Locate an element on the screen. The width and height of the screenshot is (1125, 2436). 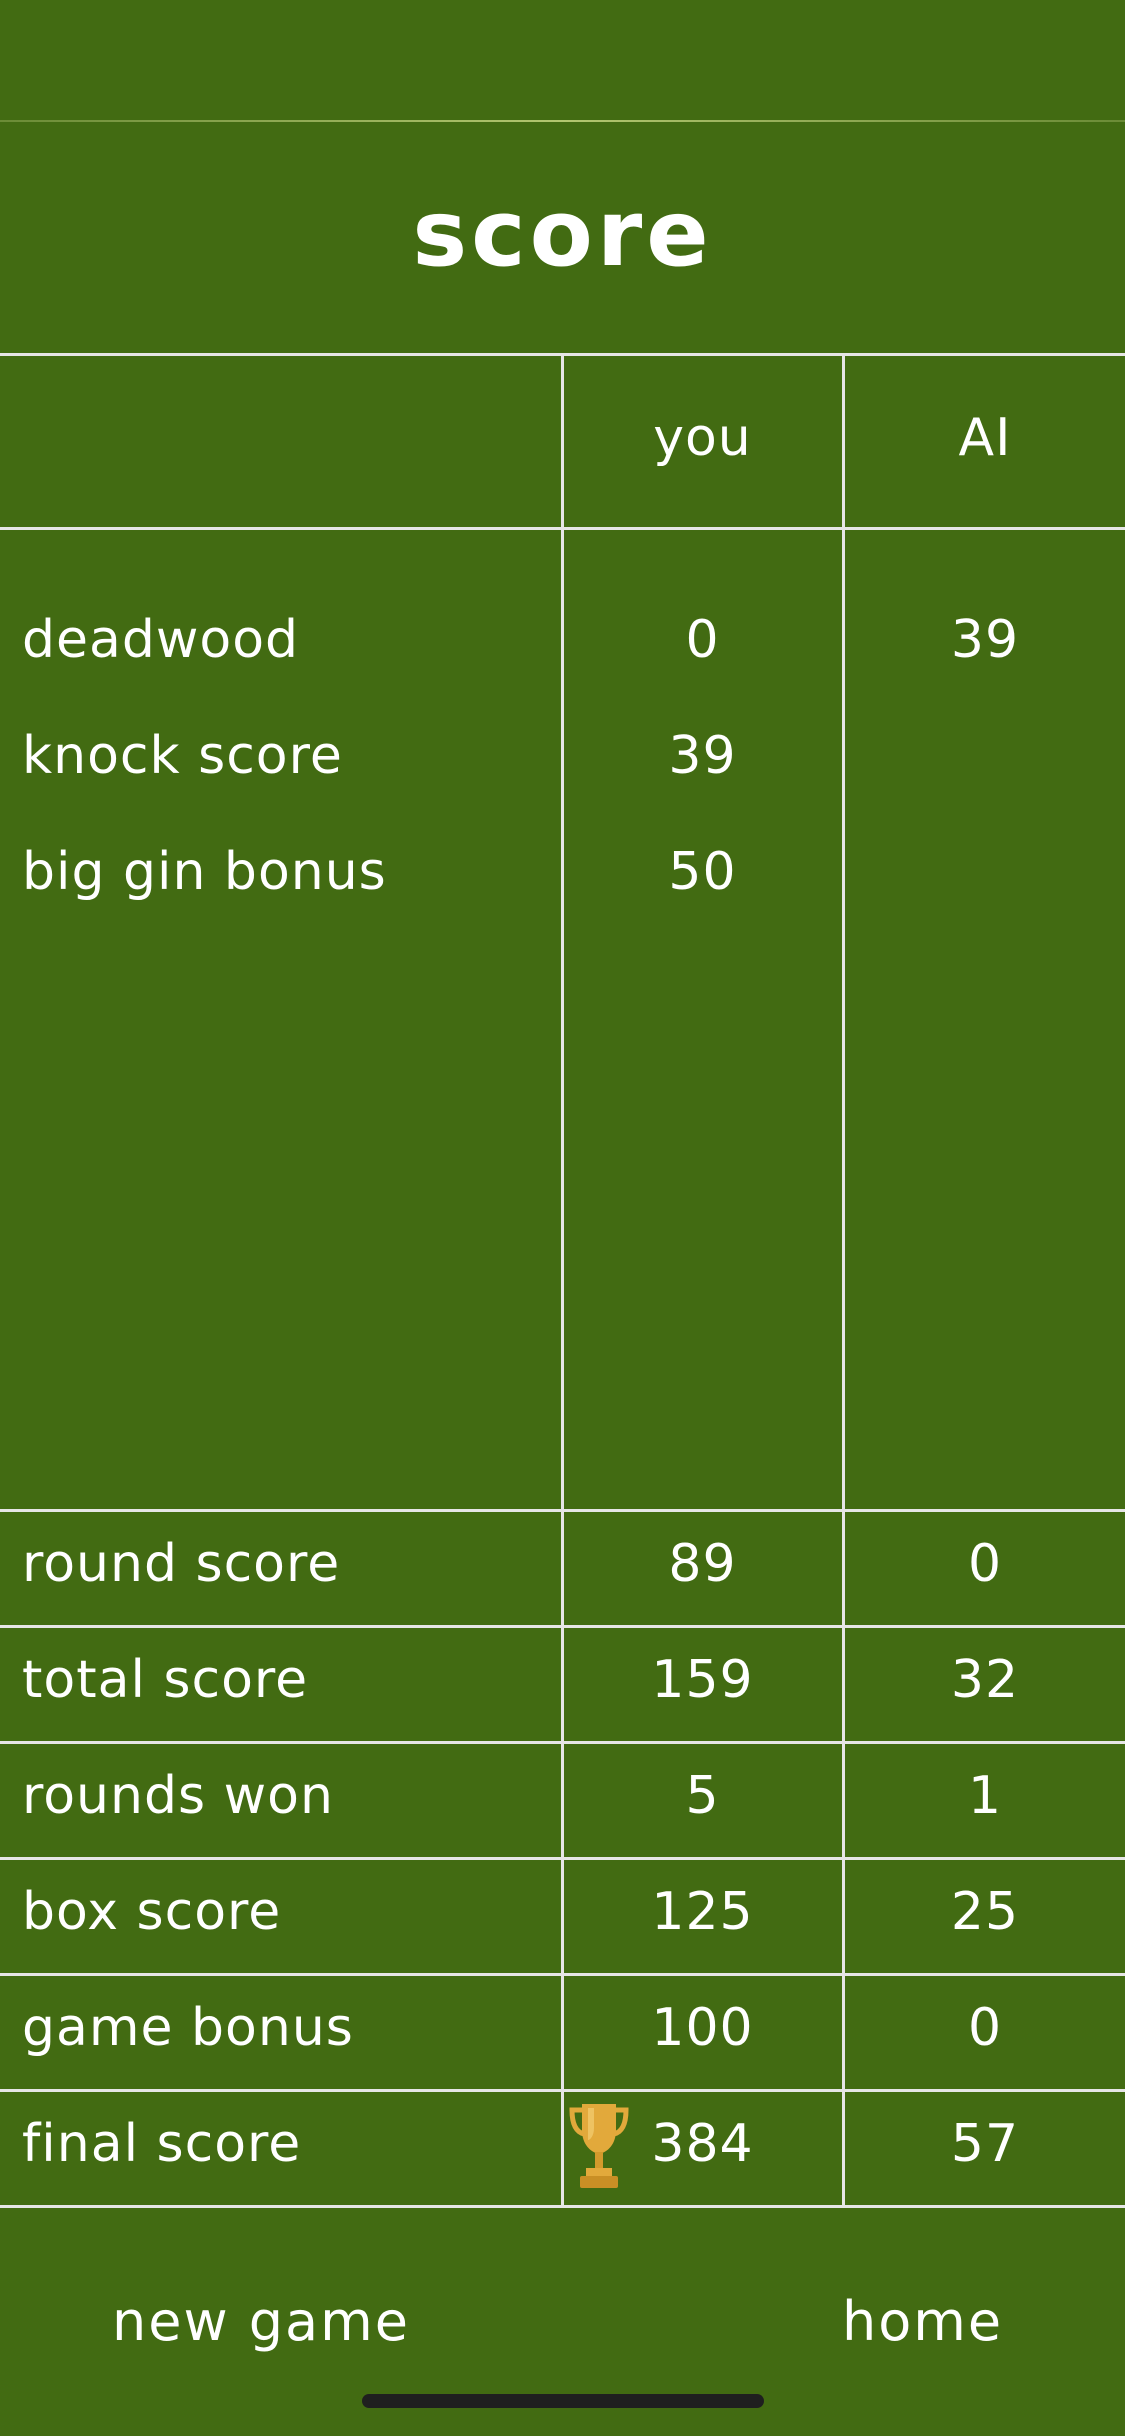
home-button: home is located at coordinates (922, 2321).